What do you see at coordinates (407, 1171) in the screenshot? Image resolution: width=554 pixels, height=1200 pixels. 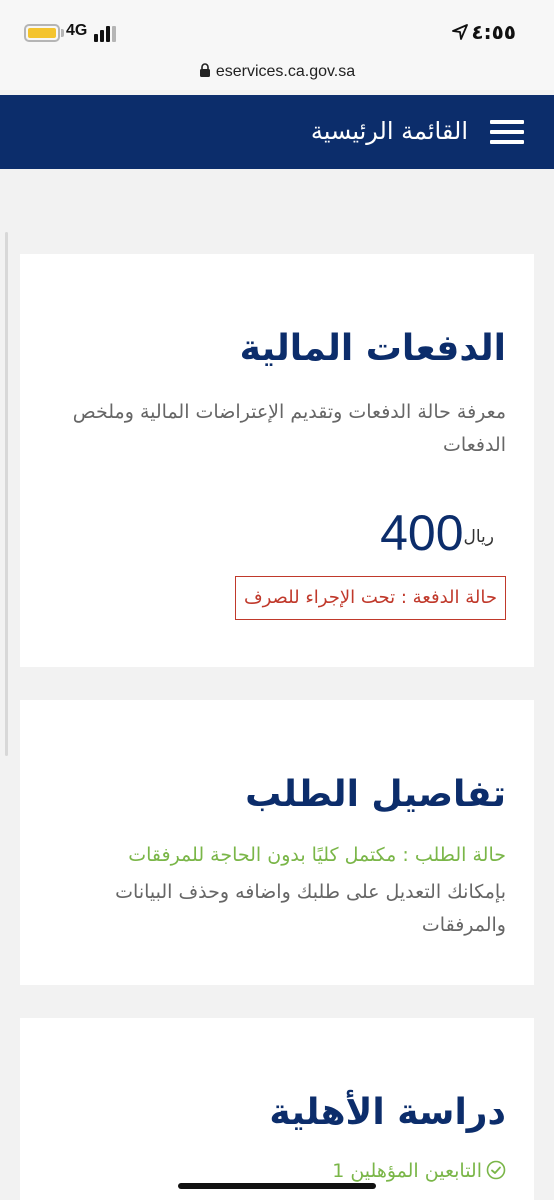 I see `dependents-label: التابعين المؤهلين 1` at bounding box center [407, 1171].